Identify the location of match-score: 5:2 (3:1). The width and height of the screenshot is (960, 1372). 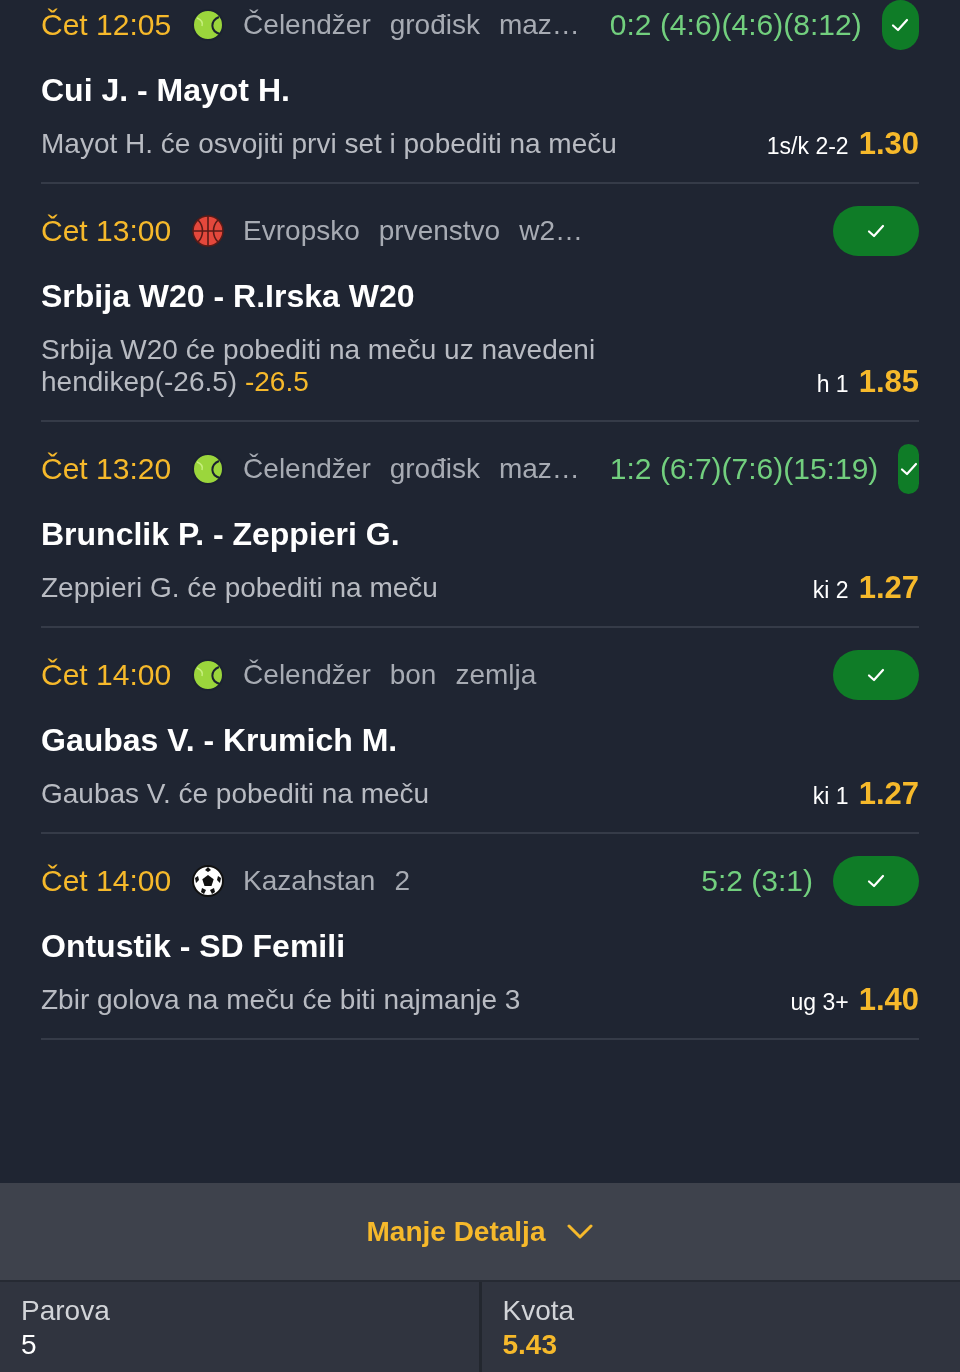
(757, 881).